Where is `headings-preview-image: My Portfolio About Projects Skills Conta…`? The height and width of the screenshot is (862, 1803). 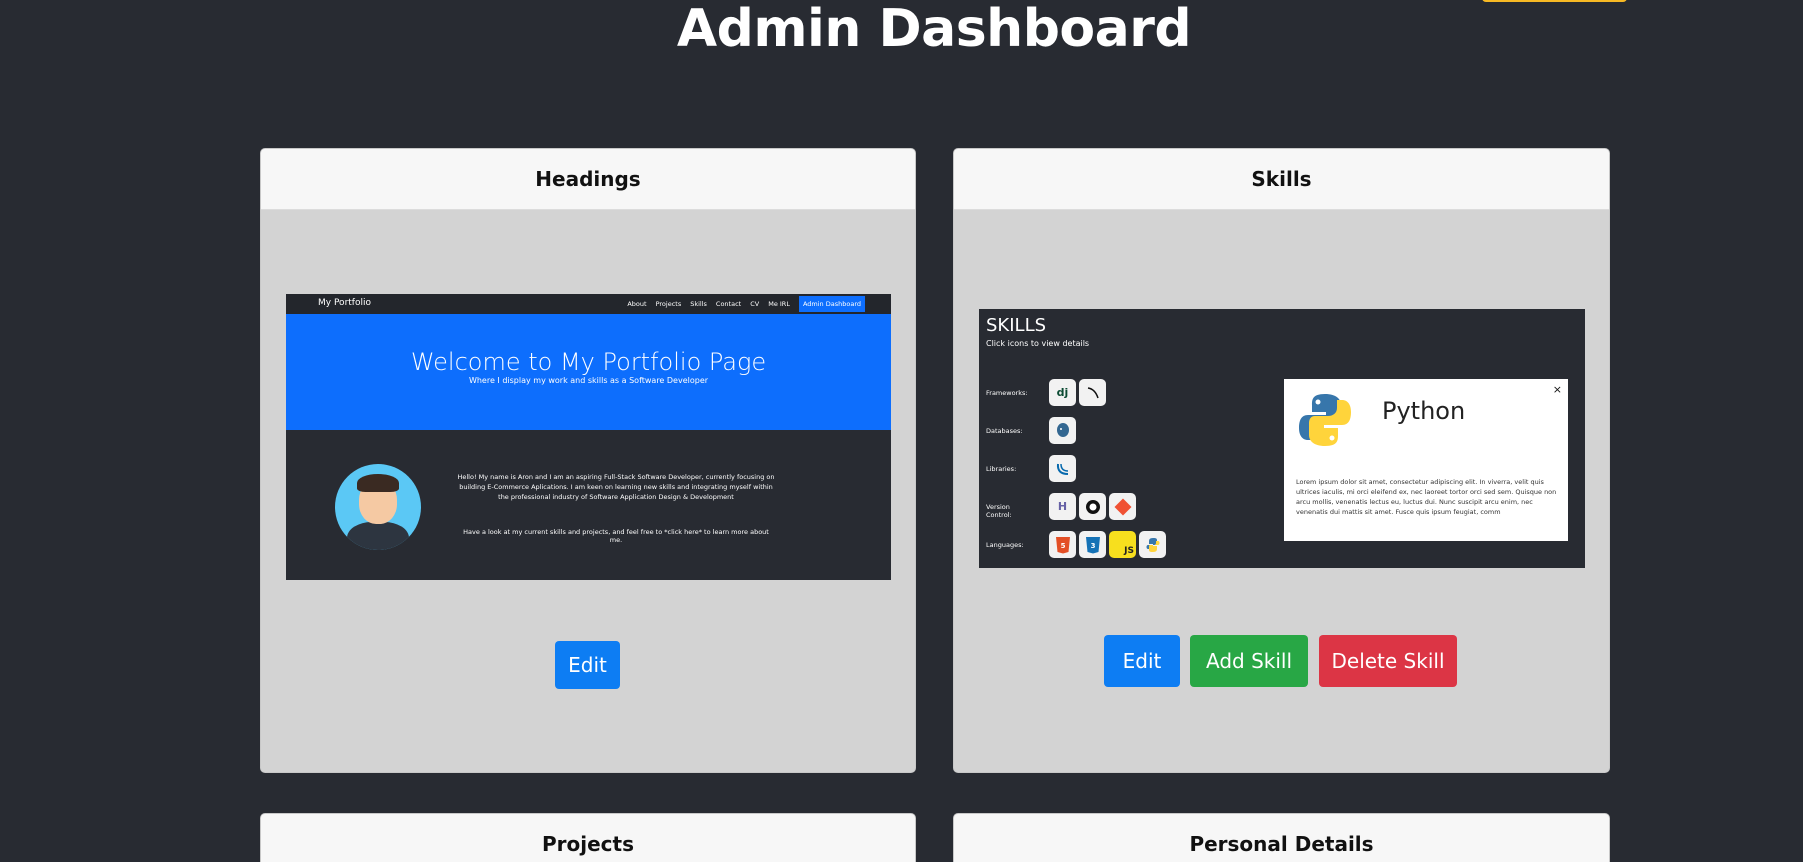 headings-preview-image: My Portfolio About Projects Skills Conta… is located at coordinates (588, 437).